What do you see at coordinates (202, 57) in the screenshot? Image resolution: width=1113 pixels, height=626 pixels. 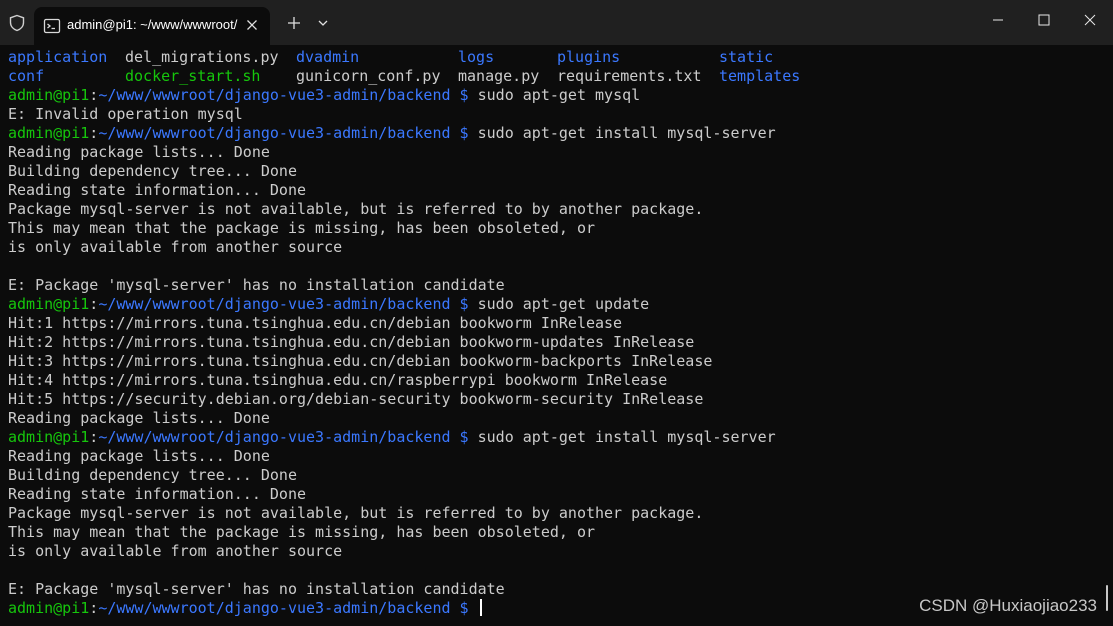 I see `ls-entry: del_migrations.py` at bounding box center [202, 57].